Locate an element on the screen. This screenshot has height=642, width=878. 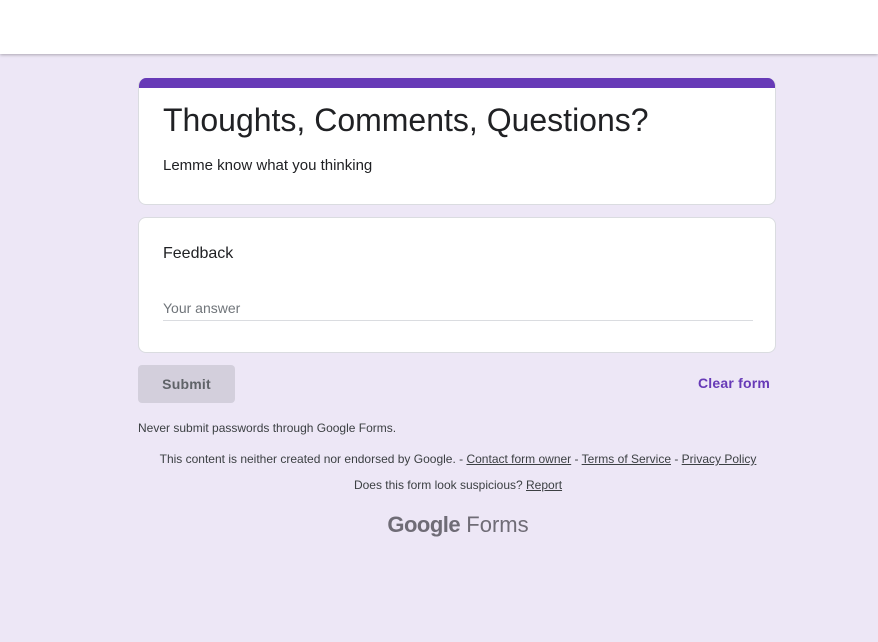
feedback-answer-input is located at coordinates (458, 308).